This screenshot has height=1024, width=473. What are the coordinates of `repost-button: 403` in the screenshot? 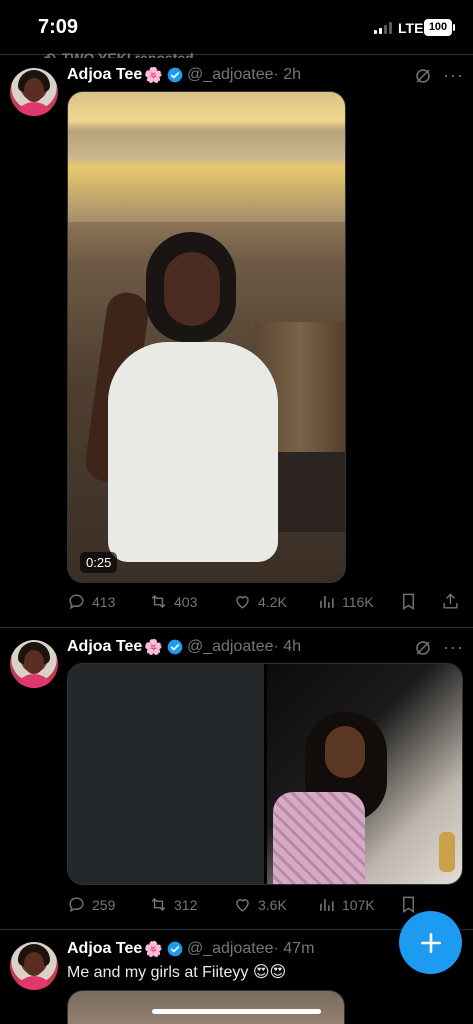 It's located at (173, 601).